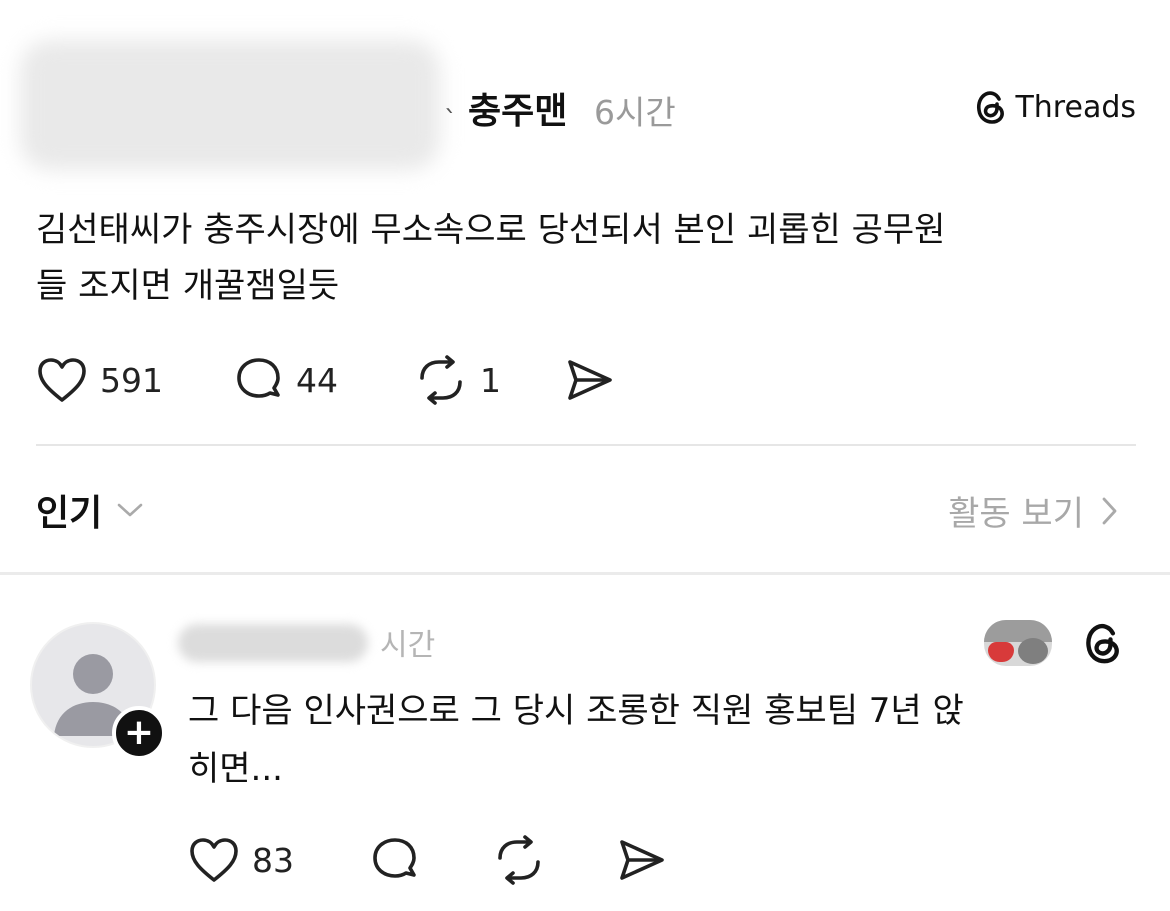 Image resolution: width=1170 pixels, height=911 pixels. I want to click on post-header: ˎ 충주맨 6시간 Threads, so click(585, 108).